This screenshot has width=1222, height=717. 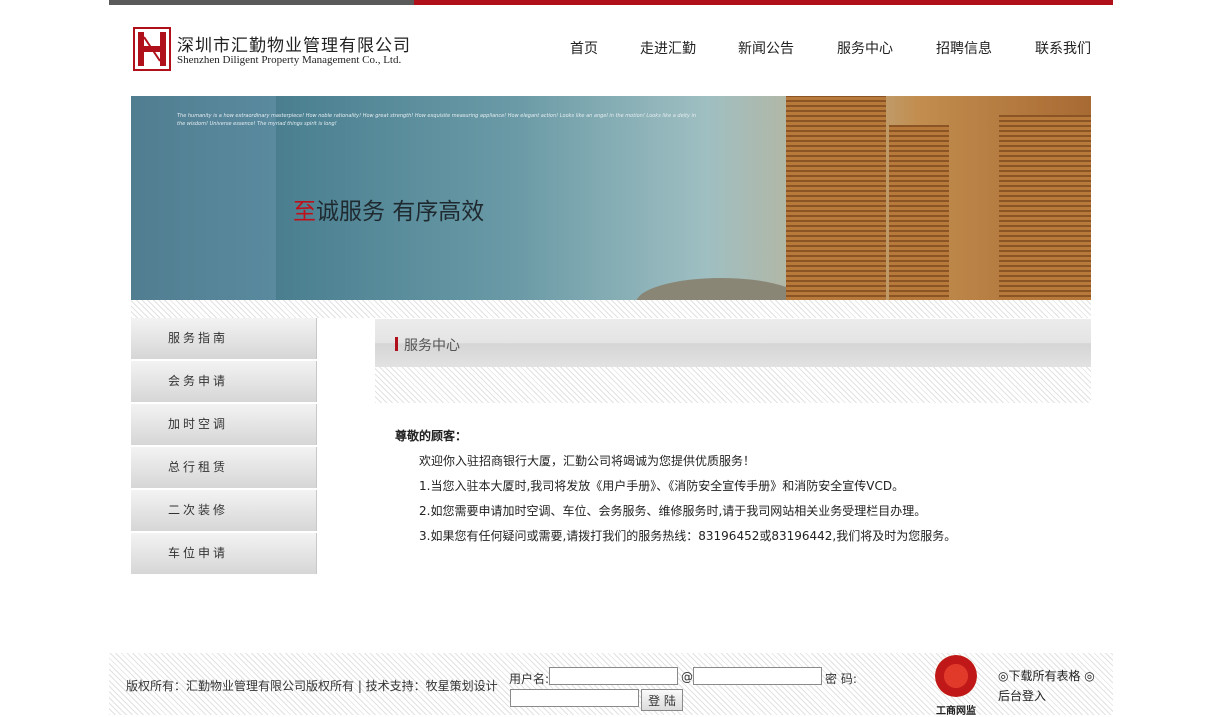 What do you see at coordinates (841, 679) in the screenshot?
I see `password-label: 密 码:` at bounding box center [841, 679].